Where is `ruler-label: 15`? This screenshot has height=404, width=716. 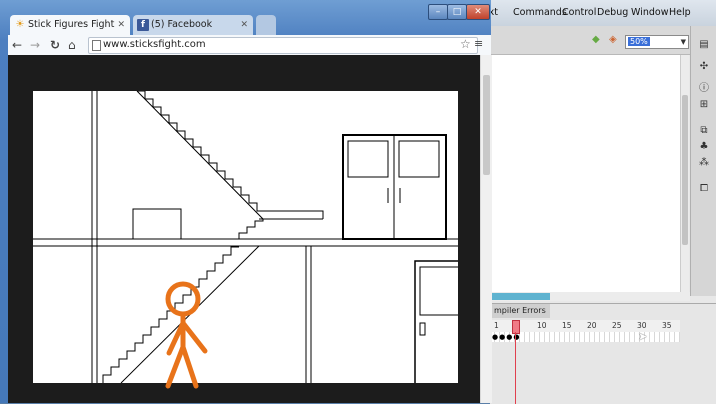 ruler-label: 15 is located at coordinates (567, 325).